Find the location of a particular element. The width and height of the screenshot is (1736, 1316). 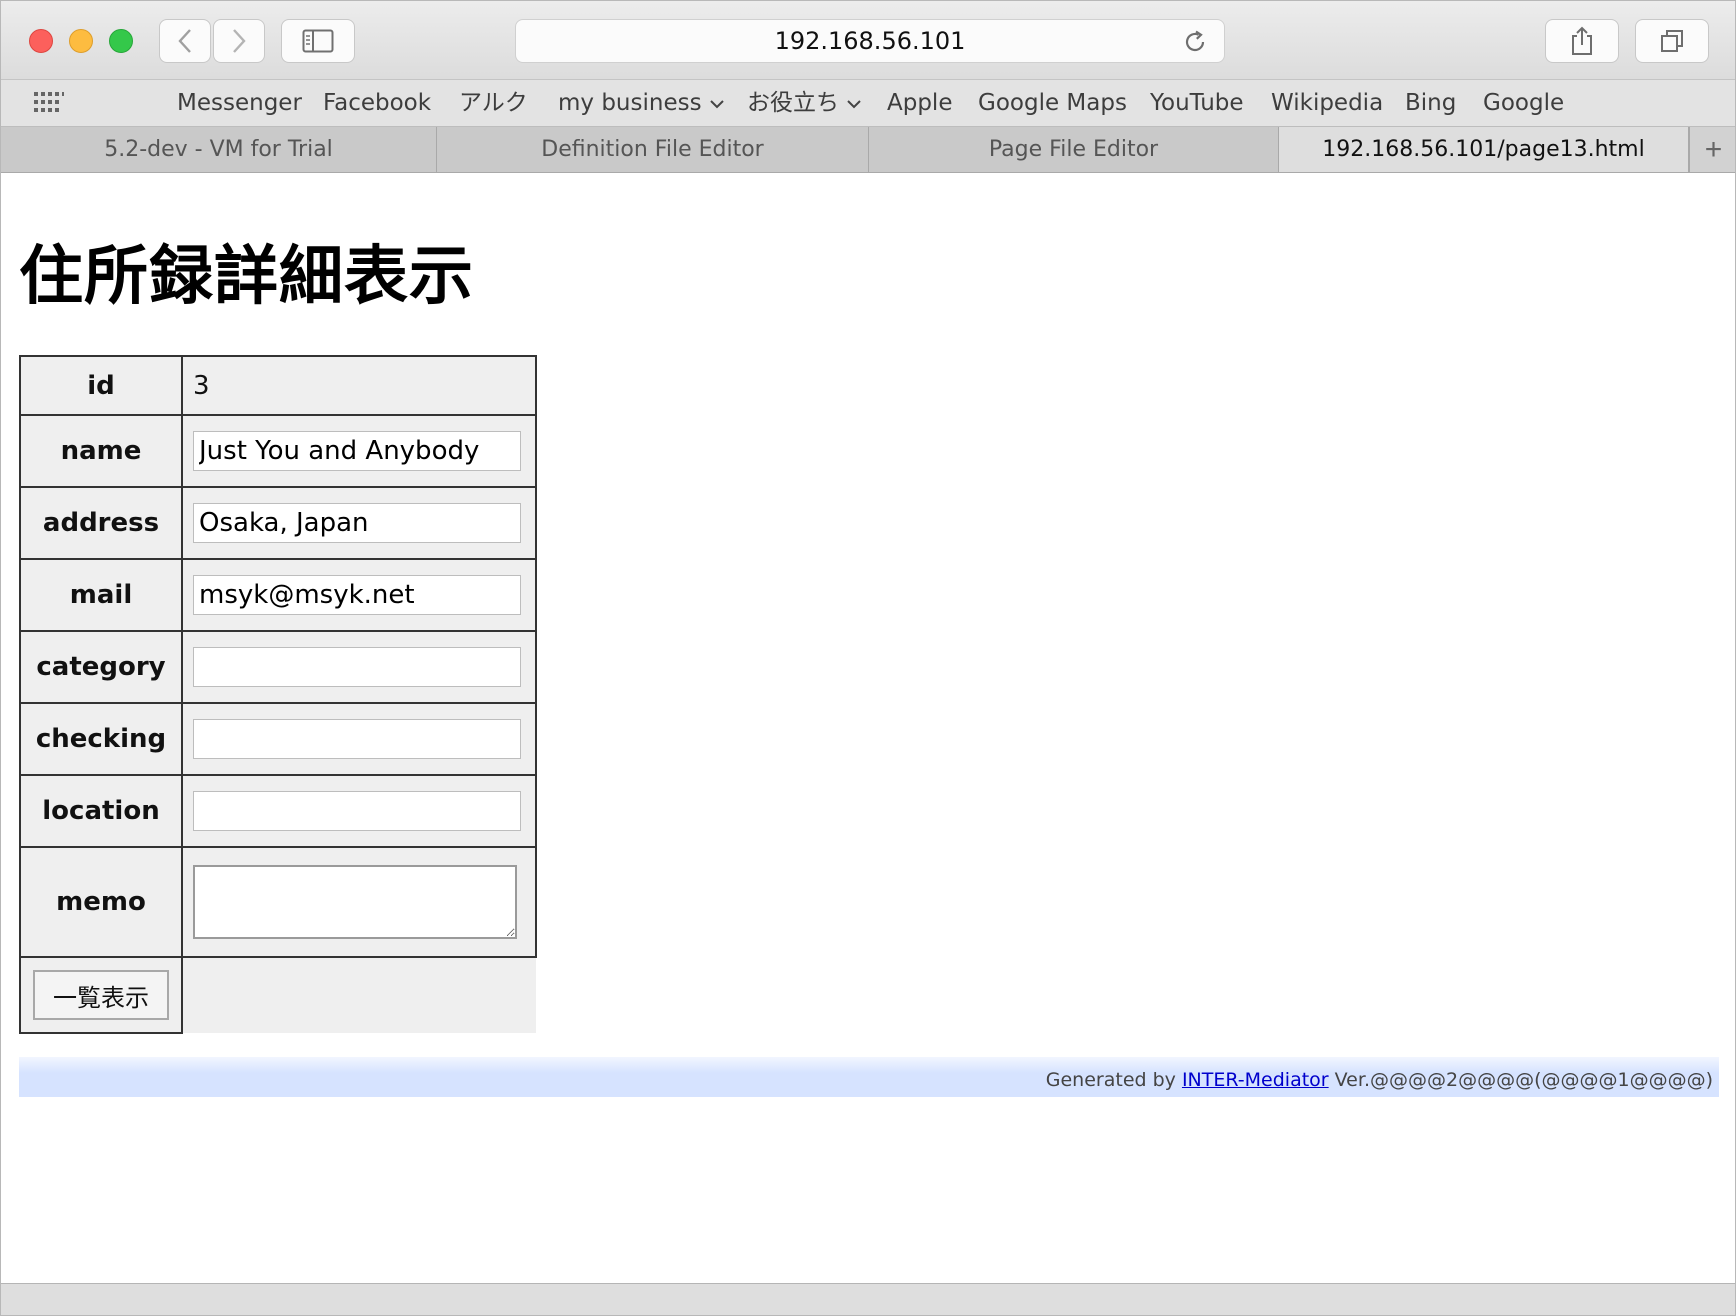

table-row: location is located at coordinates (278, 811).